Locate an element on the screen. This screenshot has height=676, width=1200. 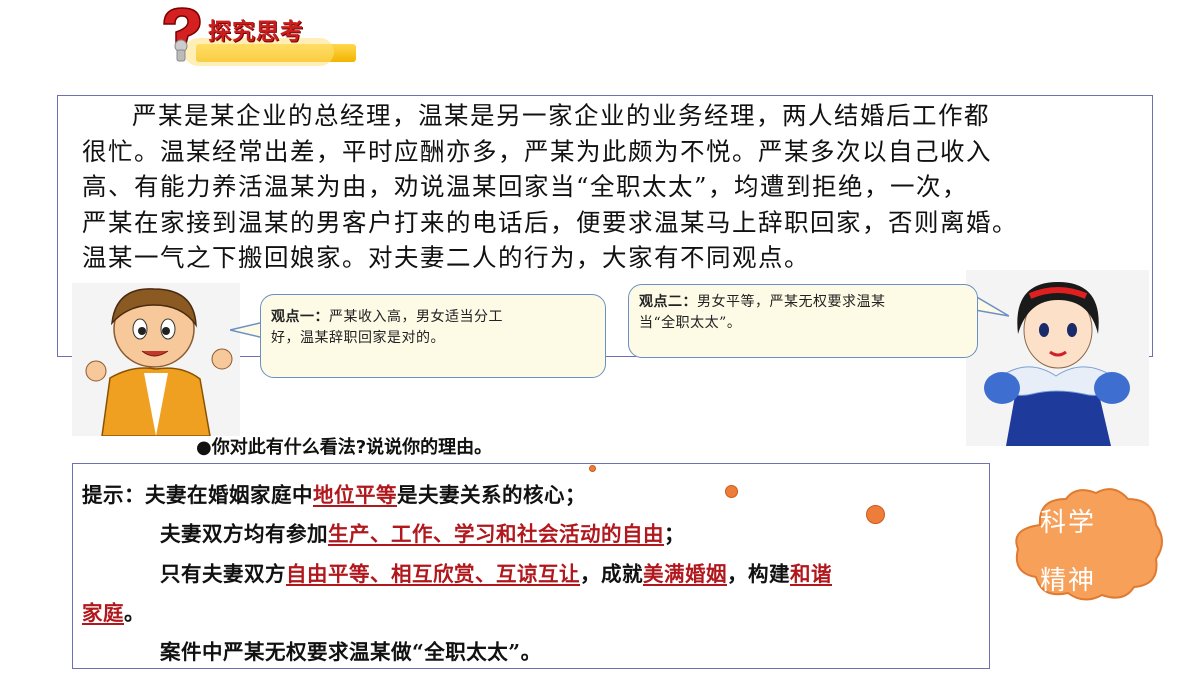
viewpoint-line: 好，温某辞职回家是对的。 is located at coordinates (358, 338).